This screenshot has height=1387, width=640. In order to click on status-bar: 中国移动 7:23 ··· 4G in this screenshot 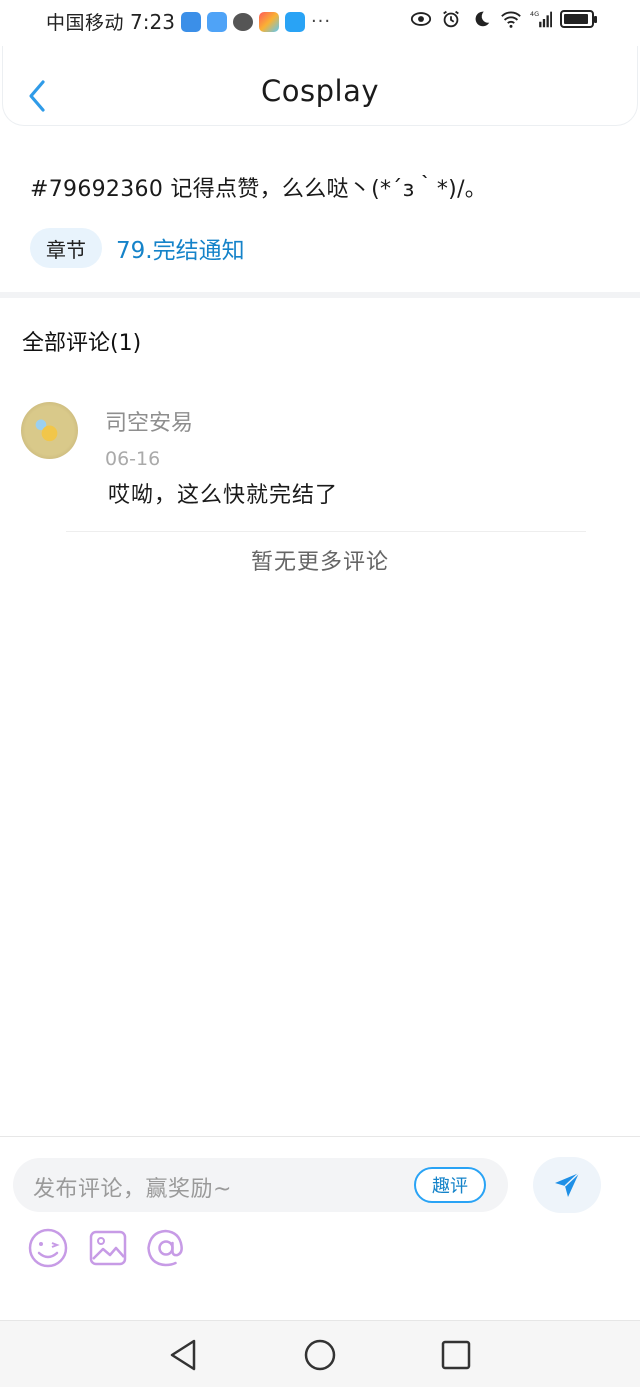, I will do `click(320, 22)`.